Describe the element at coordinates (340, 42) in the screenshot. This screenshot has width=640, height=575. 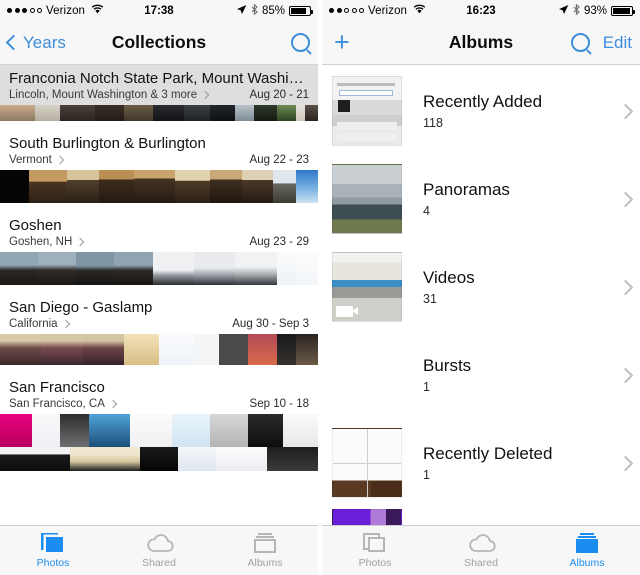
I see `add-album-button: +` at that location.